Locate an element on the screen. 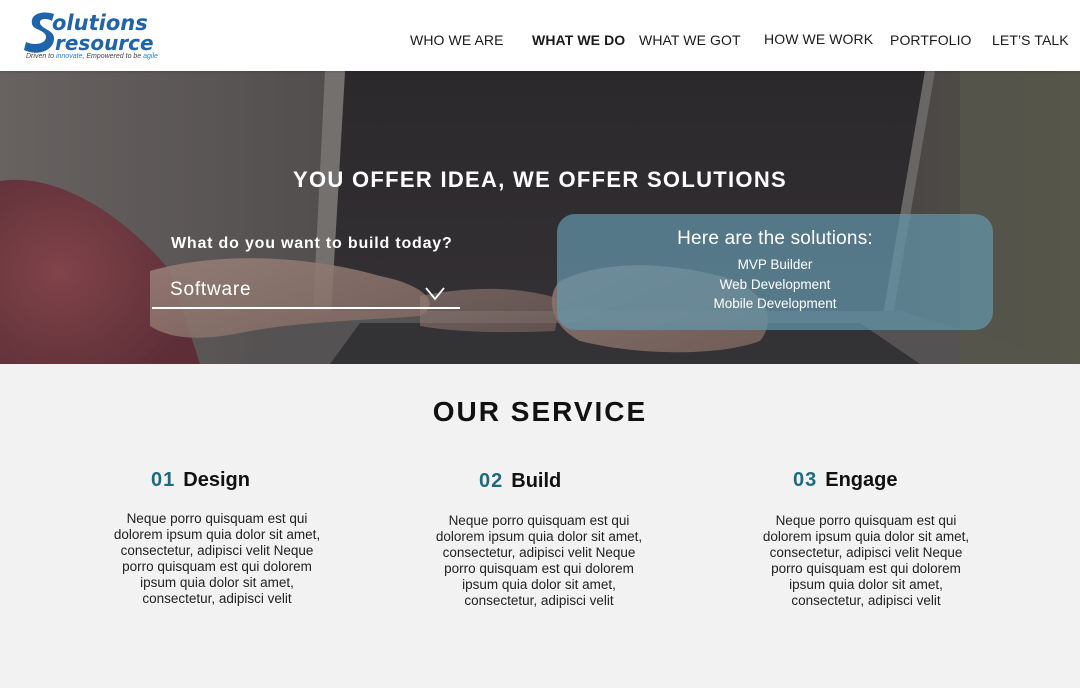 The image size is (1080, 688). build-type-select: Software is located at coordinates (306, 292).